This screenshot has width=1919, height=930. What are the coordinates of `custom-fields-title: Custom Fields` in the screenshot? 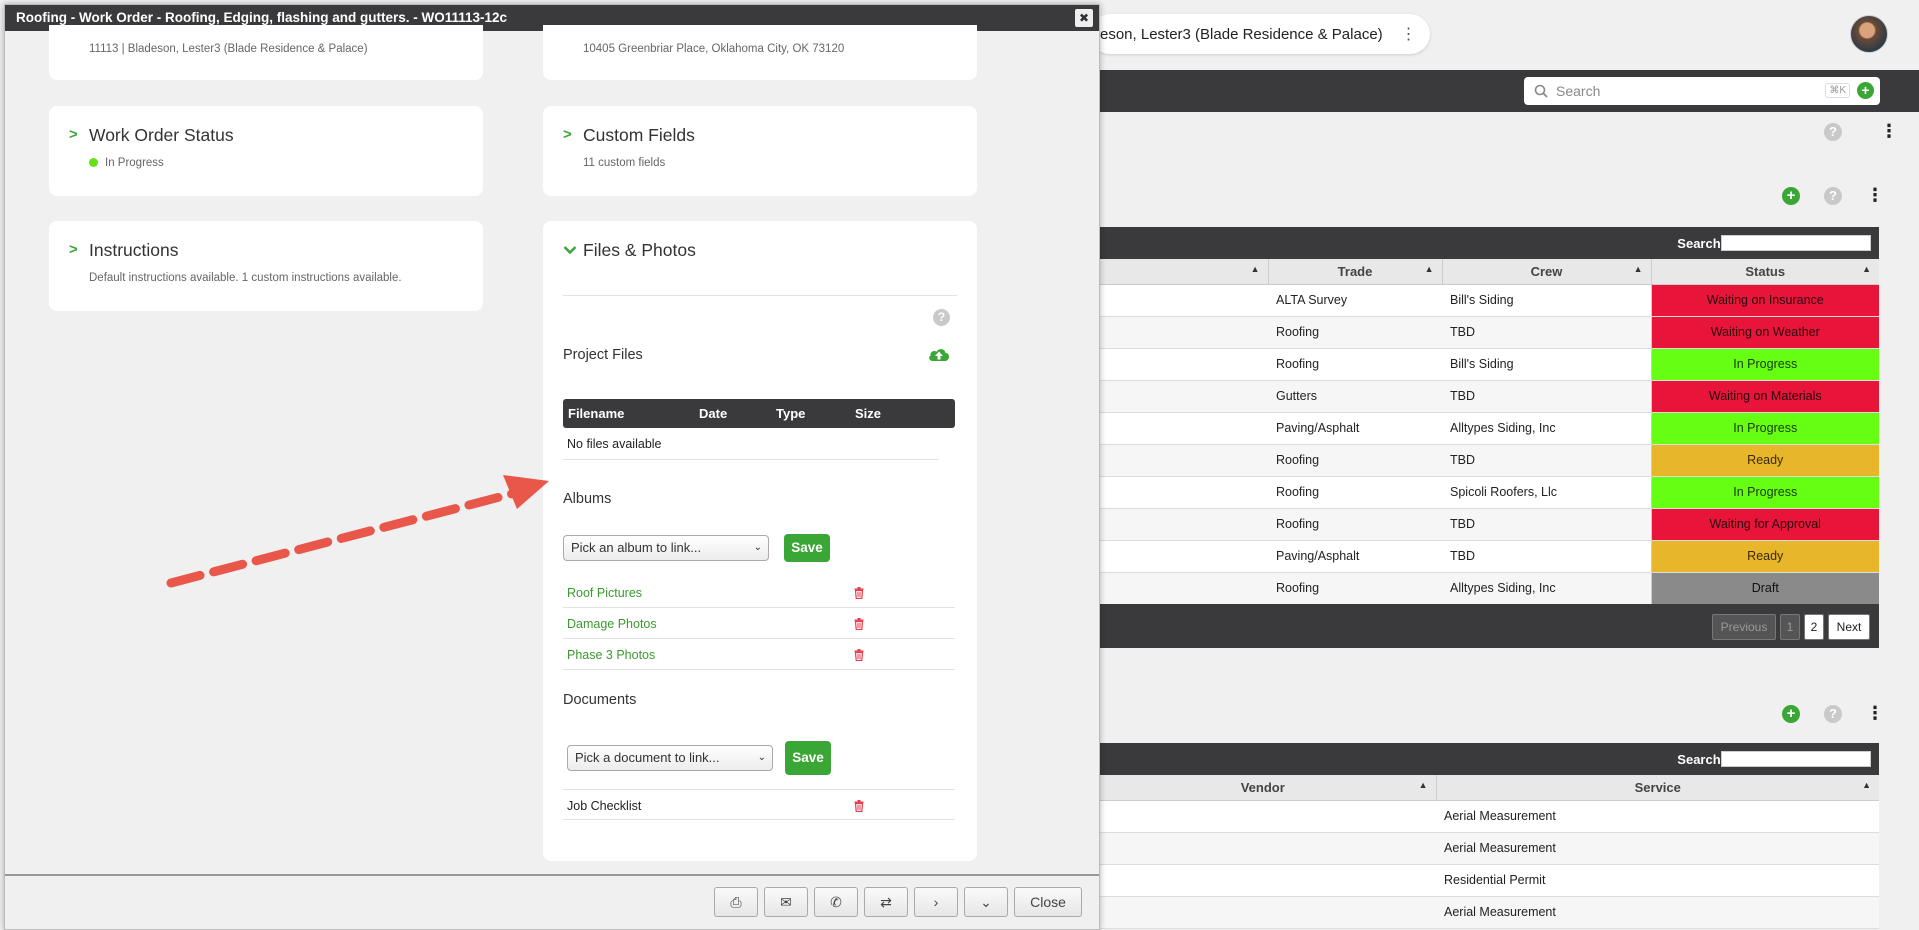 It's located at (639, 135).